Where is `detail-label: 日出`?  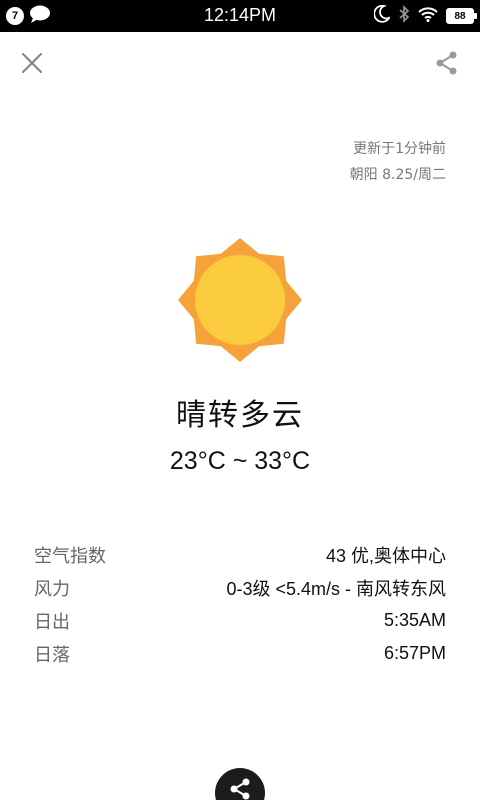
detail-label: 日出 is located at coordinates (52, 622).